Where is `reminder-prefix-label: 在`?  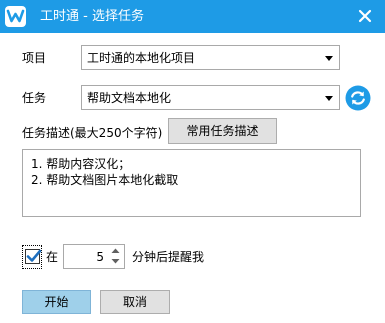
reminder-prefix-label: 在 is located at coordinates (52, 257).